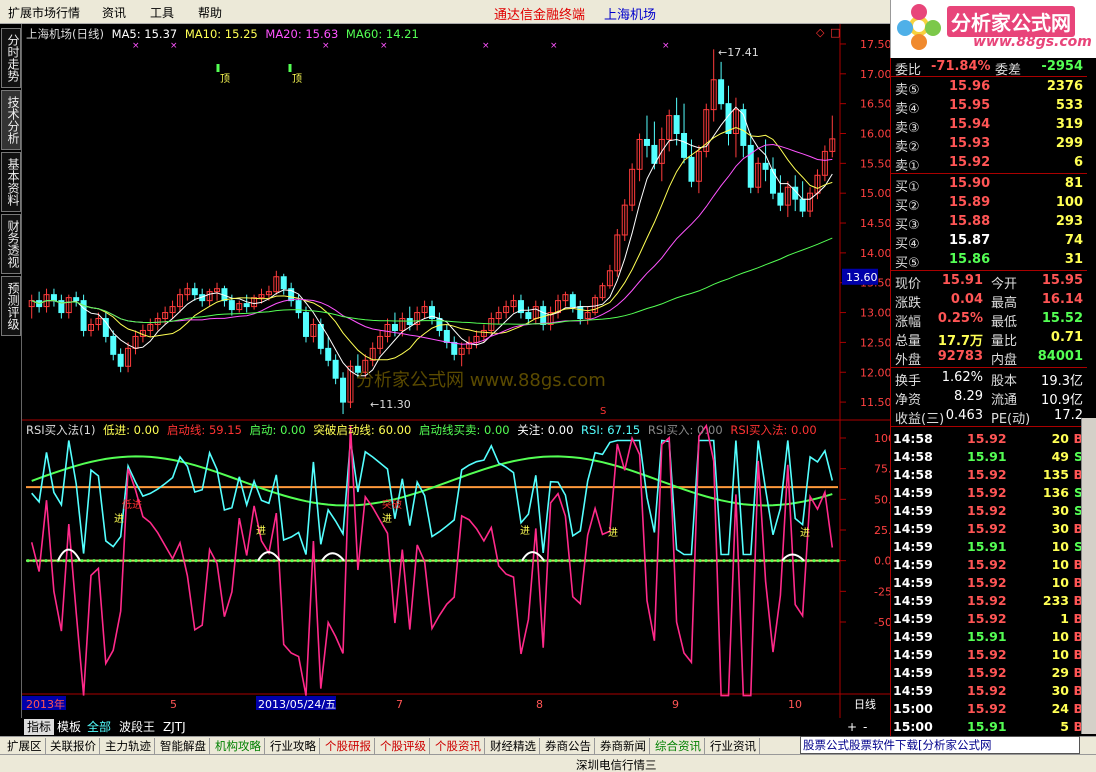 The width and height of the screenshot is (1096, 772). Describe the element at coordinates (1060, 654) in the screenshot. I see `tick-volume: 10` at that location.